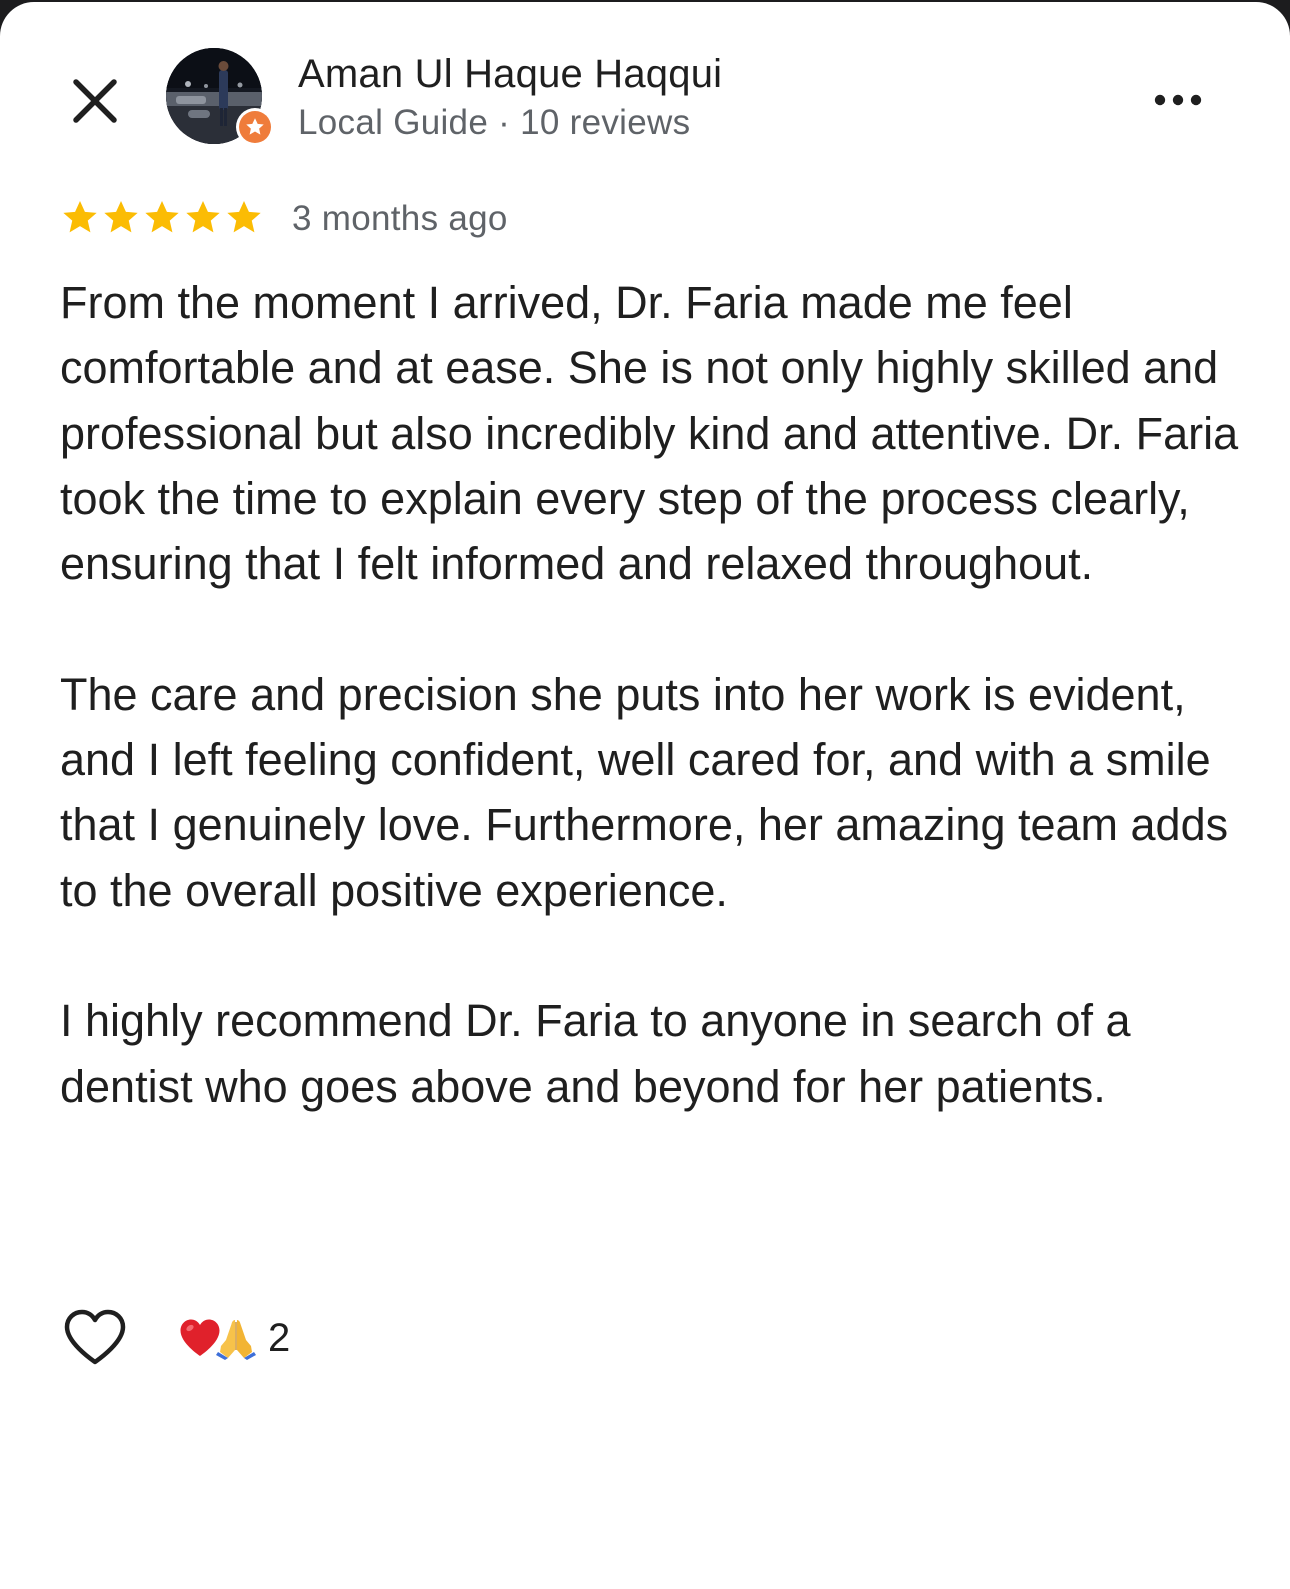 This screenshot has height=1589, width=1290. I want to click on close-icon, so click(95, 101).